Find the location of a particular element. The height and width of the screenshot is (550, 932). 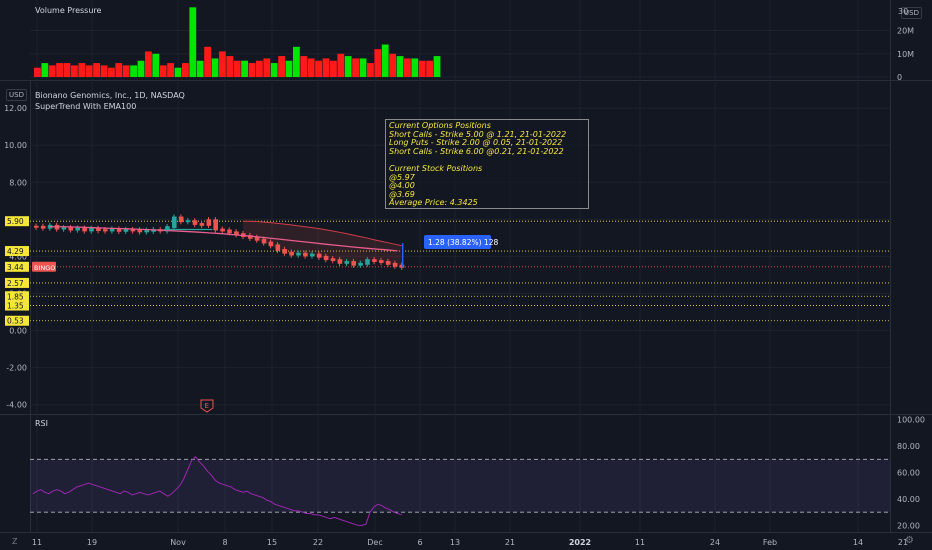

earnings-label: E is located at coordinates (207, 406).